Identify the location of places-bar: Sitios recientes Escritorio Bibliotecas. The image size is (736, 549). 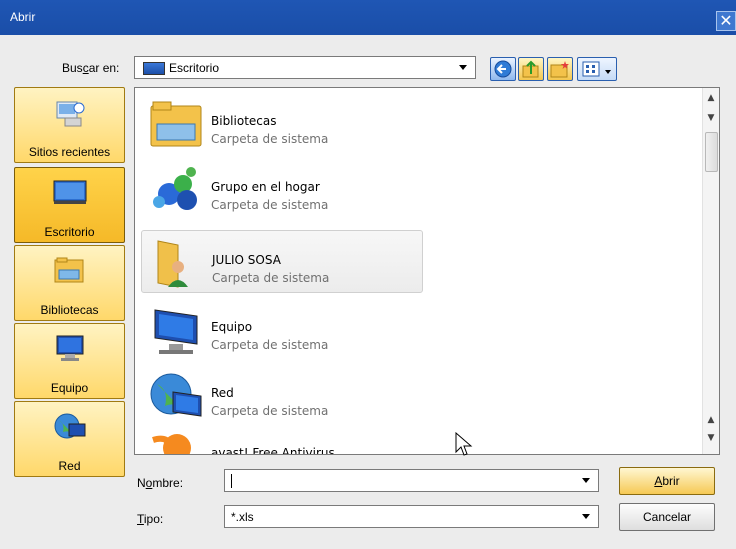
(70, 282).